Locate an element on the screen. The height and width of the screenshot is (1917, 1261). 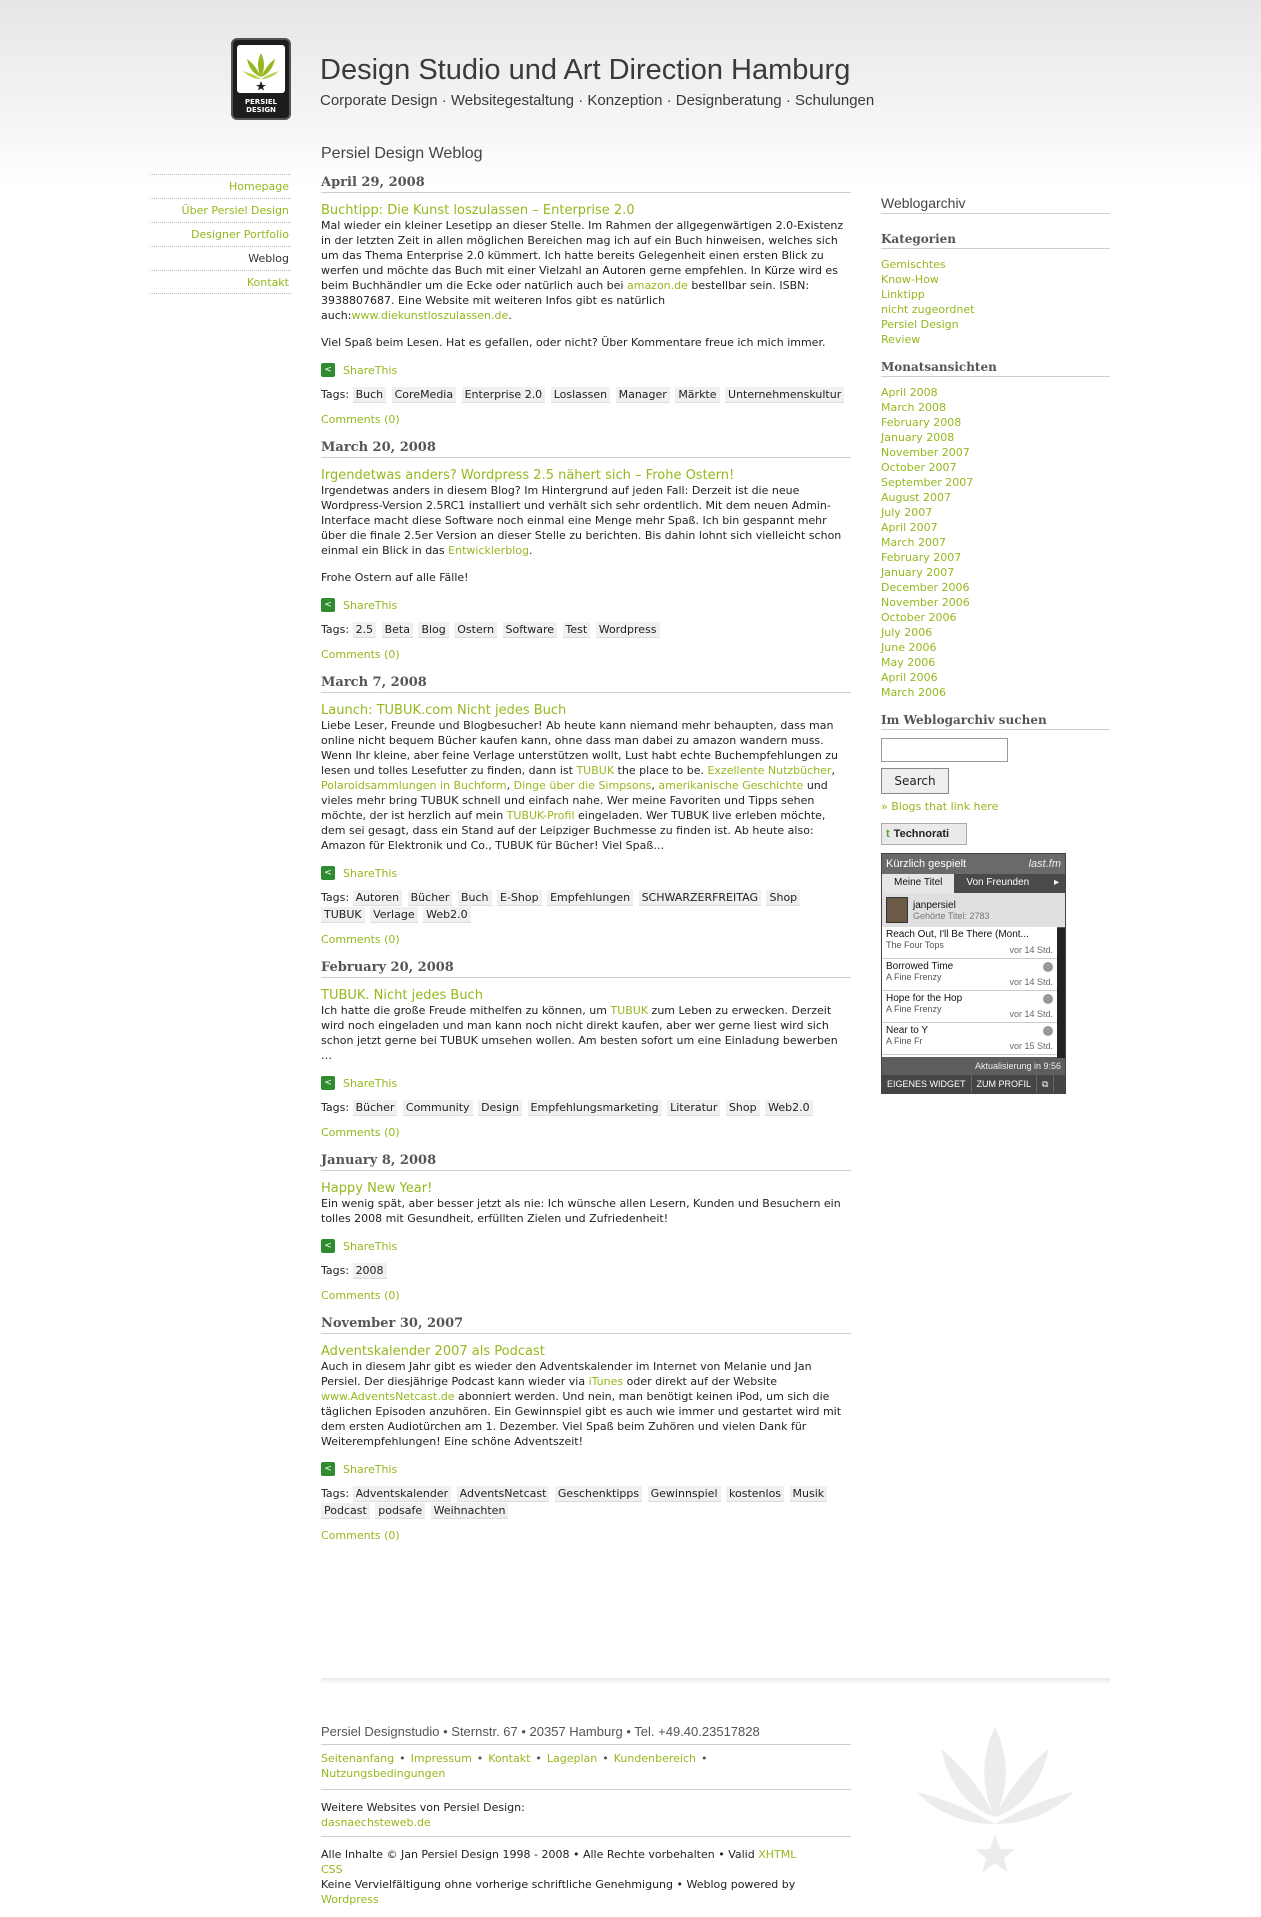
month-link: November 2006 is located at coordinates (925, 602).